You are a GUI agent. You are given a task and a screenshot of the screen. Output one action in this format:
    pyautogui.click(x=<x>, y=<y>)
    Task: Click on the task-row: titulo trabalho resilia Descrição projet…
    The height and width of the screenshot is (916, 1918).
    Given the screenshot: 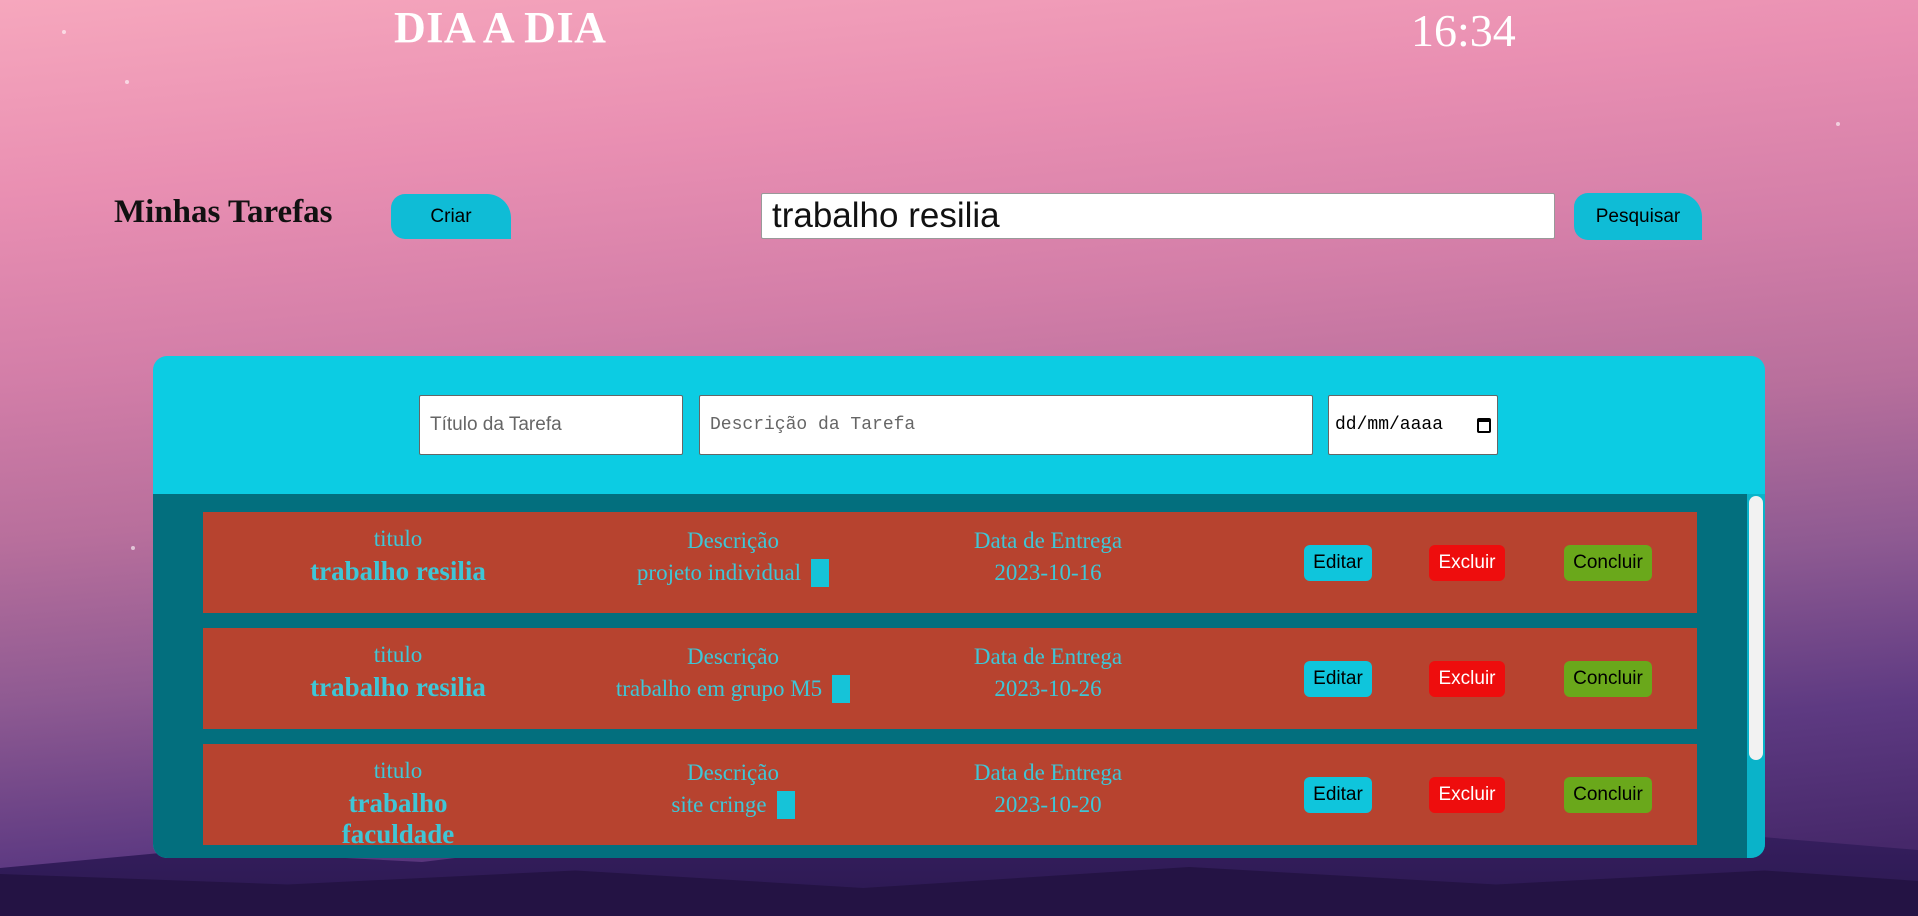 What is the action you would take?
    pyautogui.click(x=950, y=562)
    